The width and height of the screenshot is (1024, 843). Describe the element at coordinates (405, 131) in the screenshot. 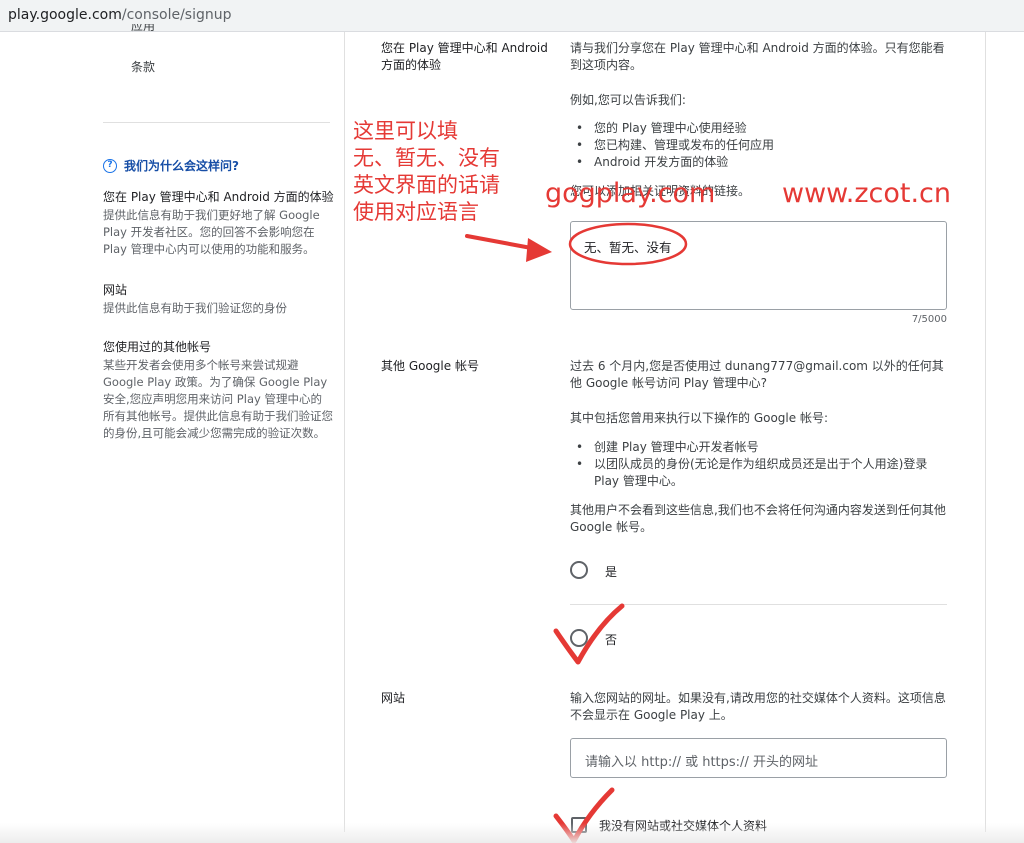

I see `annotation-line: 这里可以填` at that location.